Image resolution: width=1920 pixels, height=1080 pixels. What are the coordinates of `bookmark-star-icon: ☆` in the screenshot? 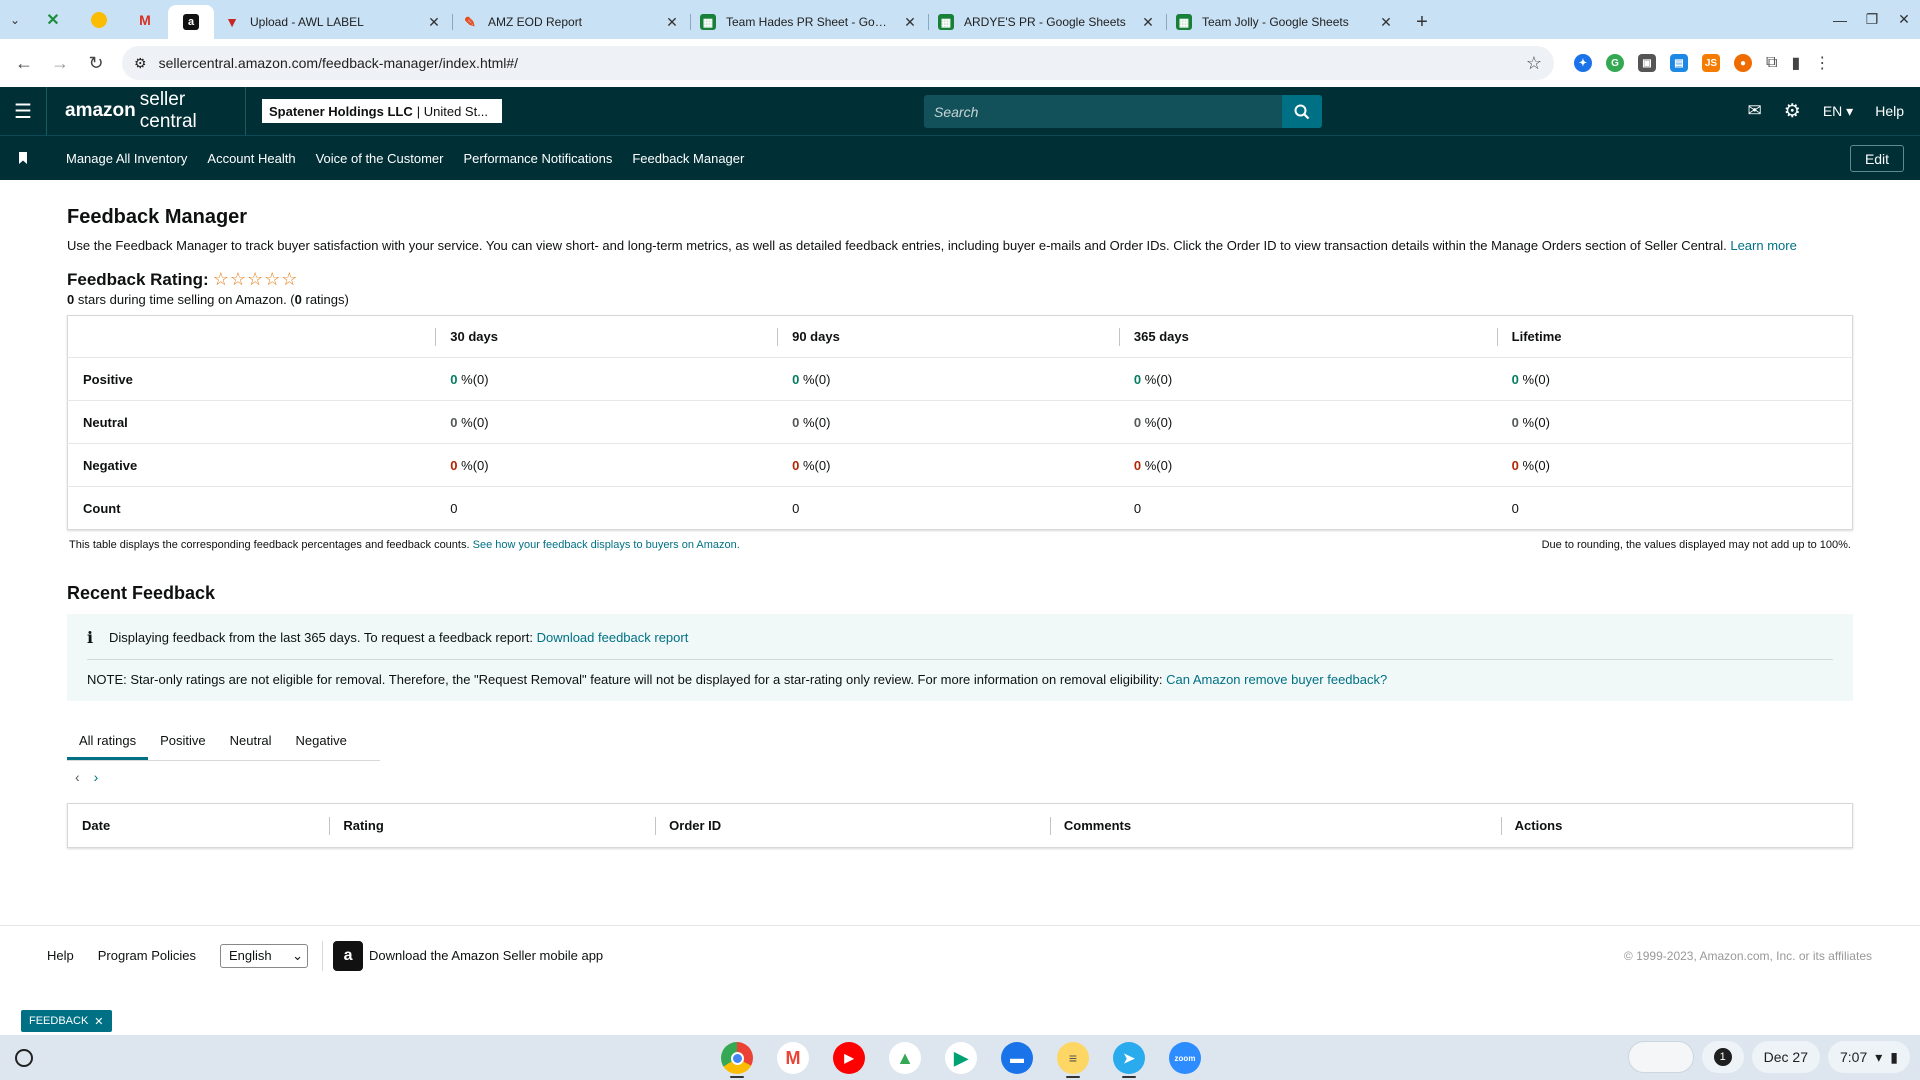 It's located at (1534, 63).